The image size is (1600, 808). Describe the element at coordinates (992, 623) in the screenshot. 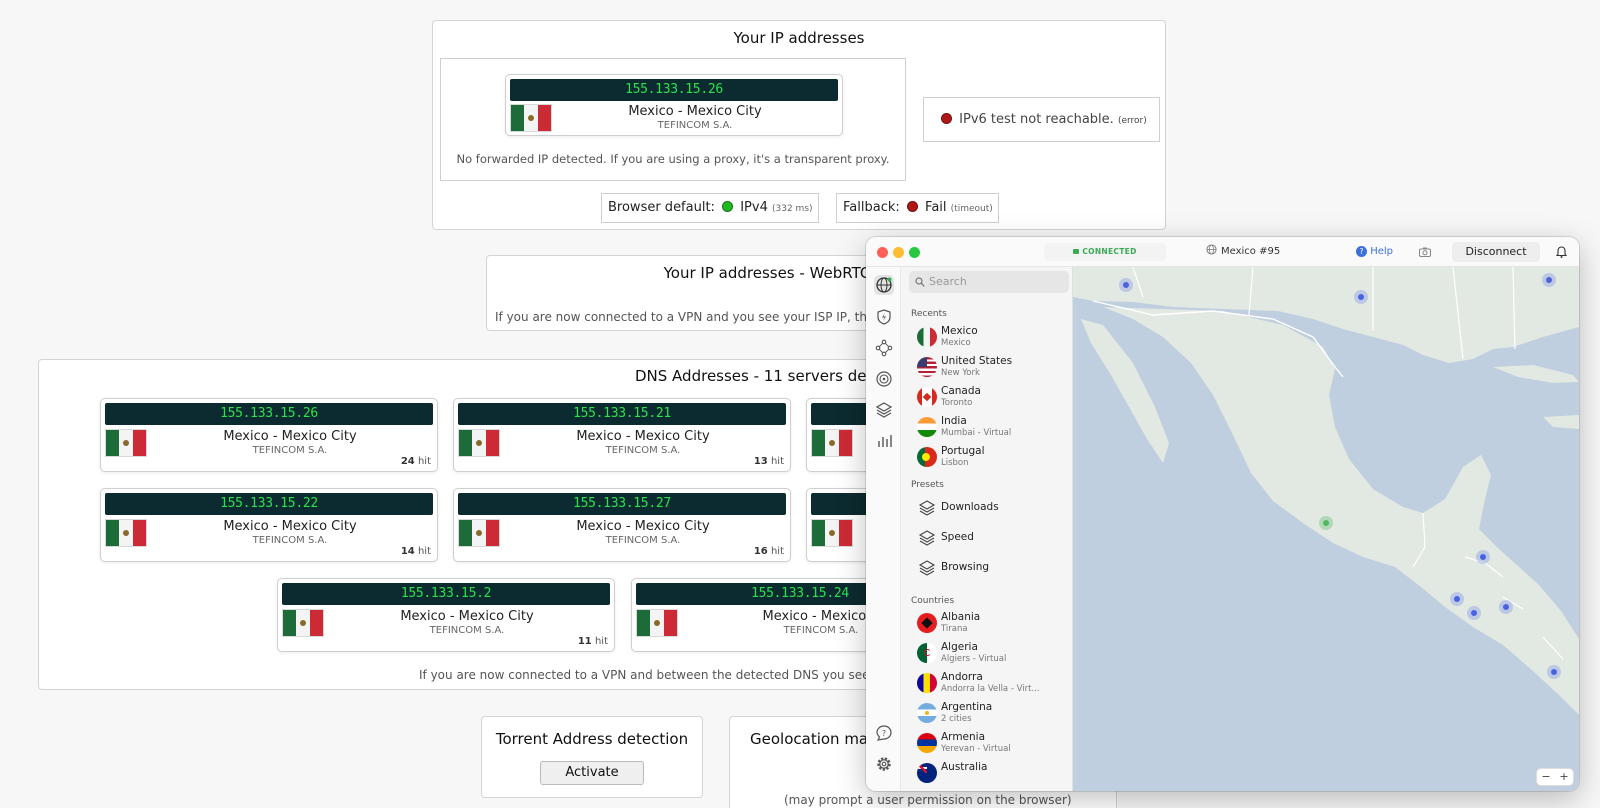

I see `country-item-albania: Albania Tirana` at that location.